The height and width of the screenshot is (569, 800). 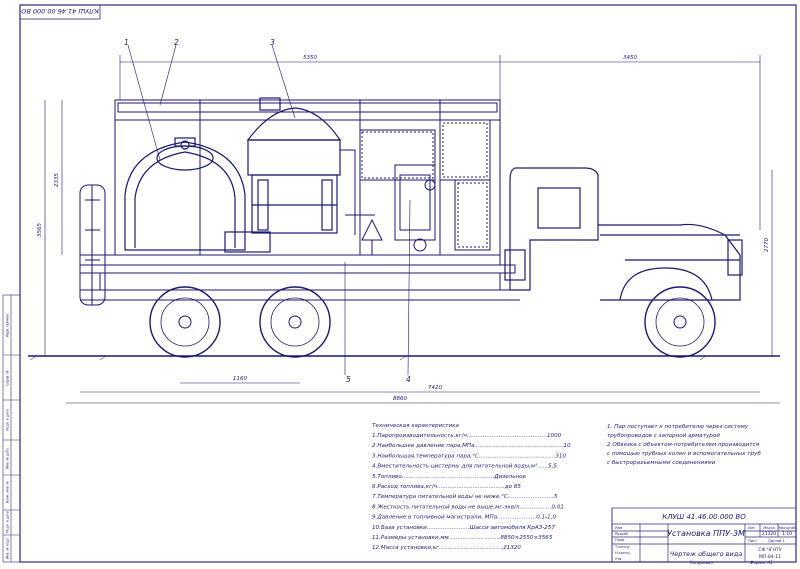 What do you see at coordinates (272, 42) in the screenshot?
I see `part-number-3: 3` at bounding box center [272, 42].